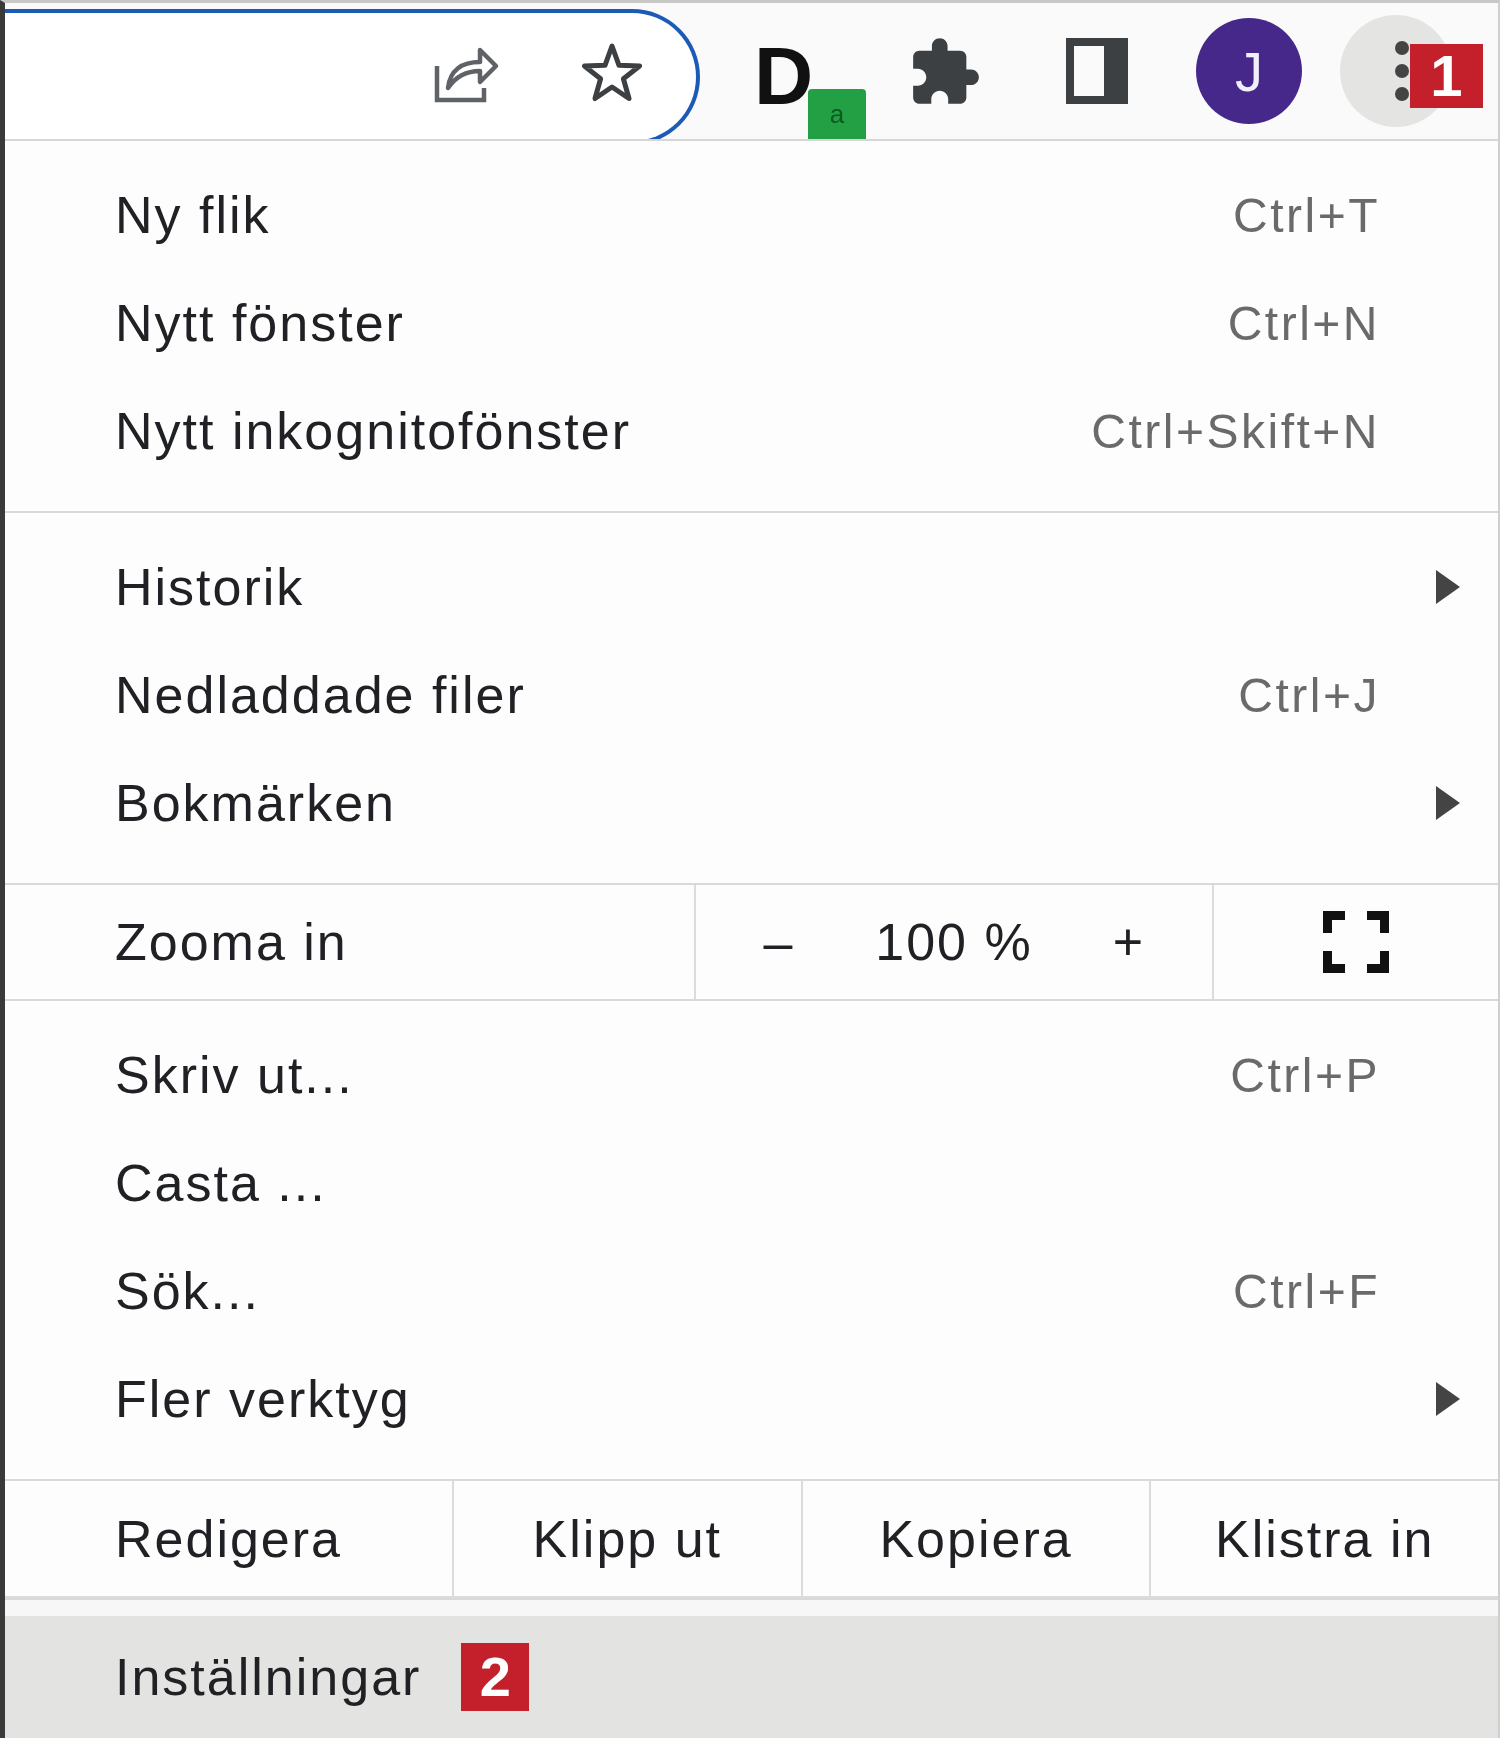 Image resolution: width=1500 pixels, height=1738 pixels. I want to click on extension-badge: a, so click(837, 114).